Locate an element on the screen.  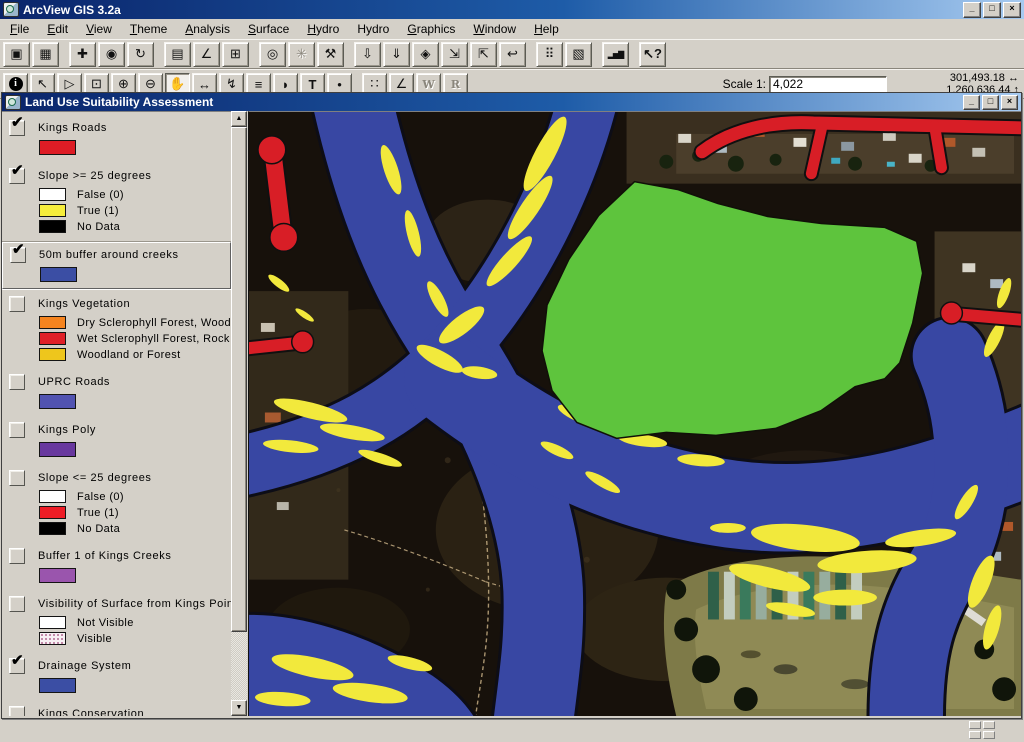
zoom-active-theme-button: ⇓ is located at coordinates (396, 54).